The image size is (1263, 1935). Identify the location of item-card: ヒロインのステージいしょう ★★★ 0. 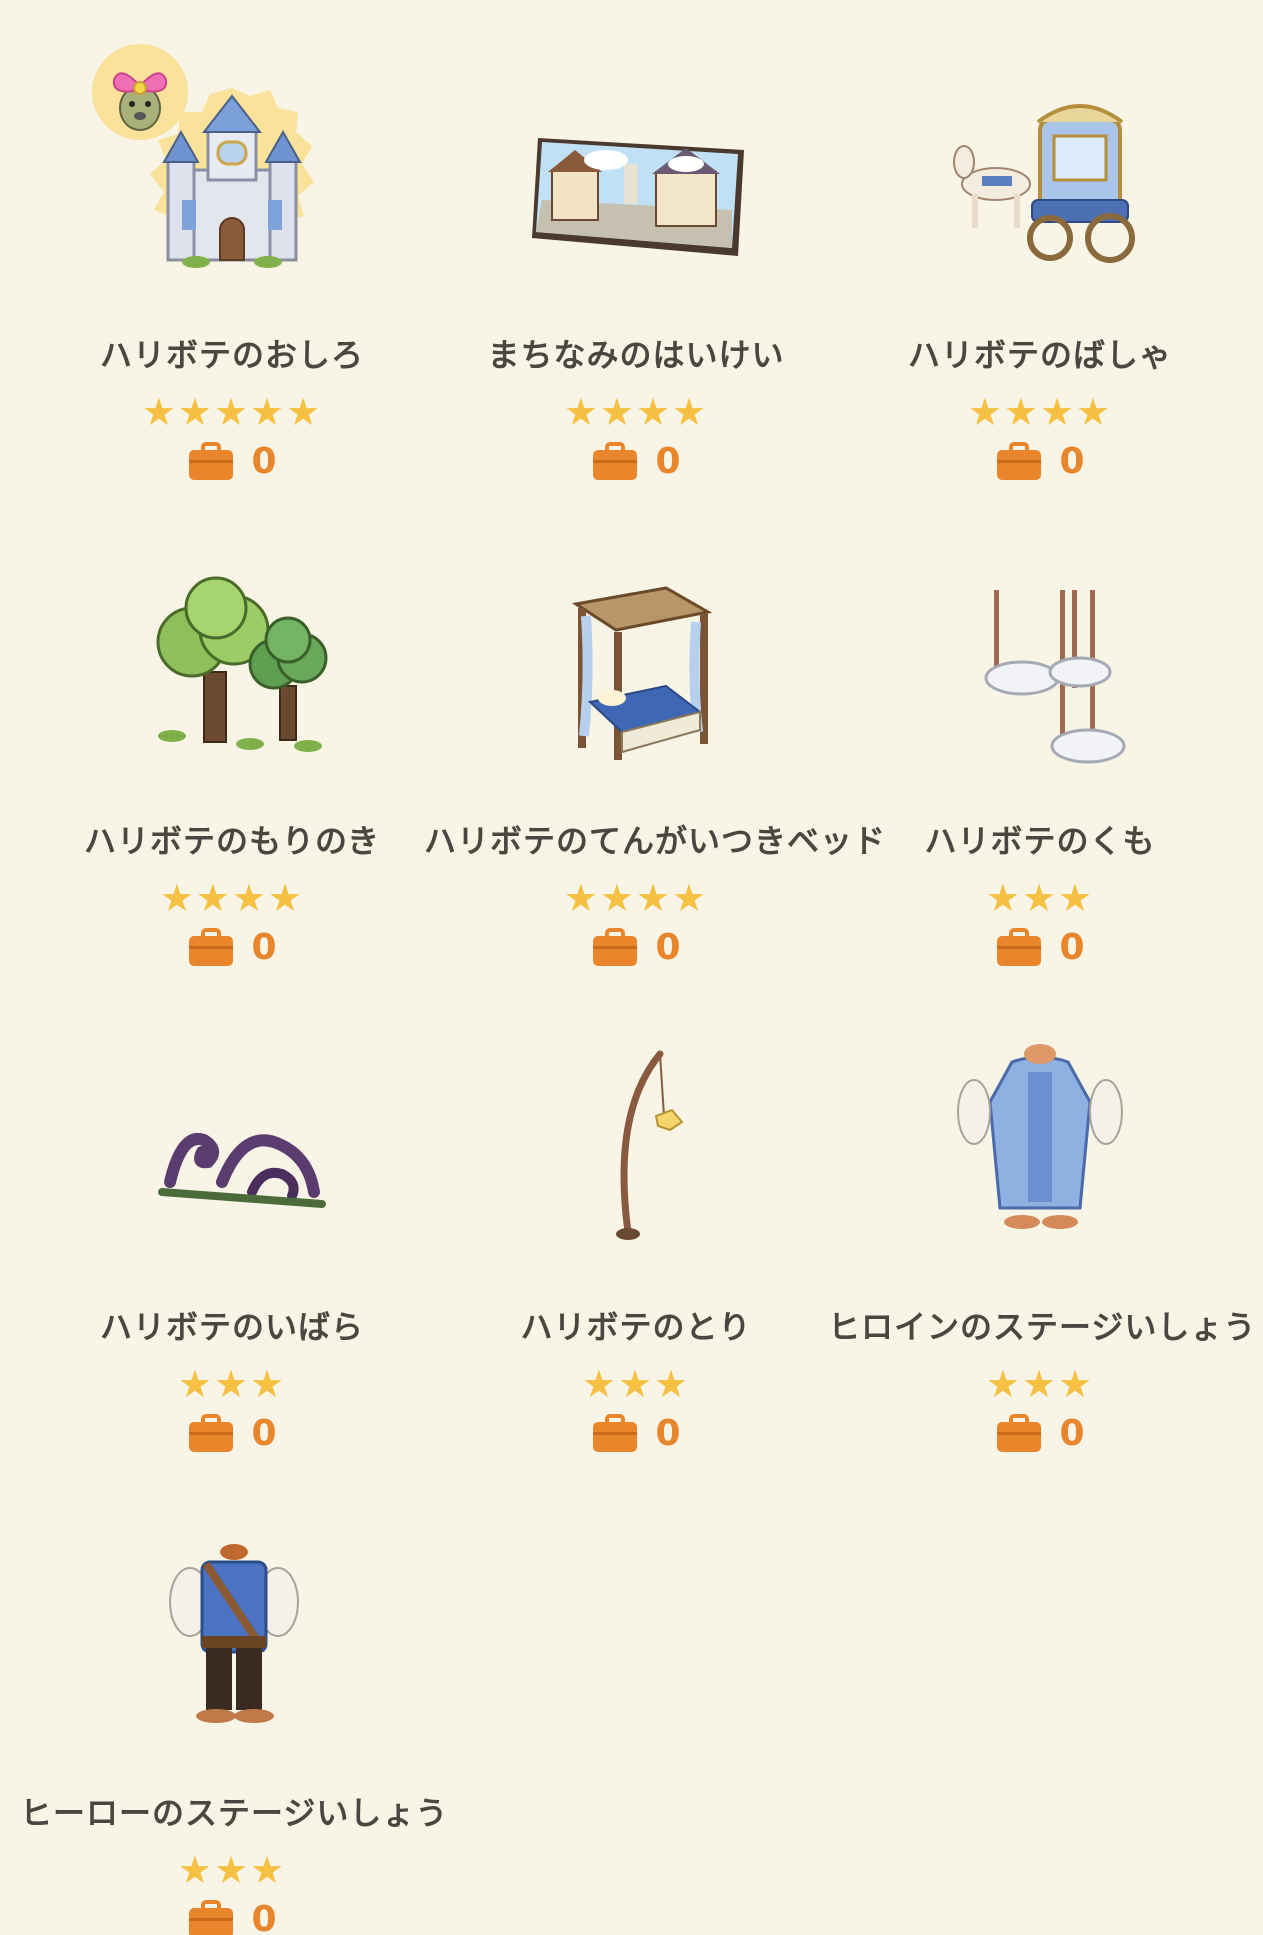
(1041, 1228).